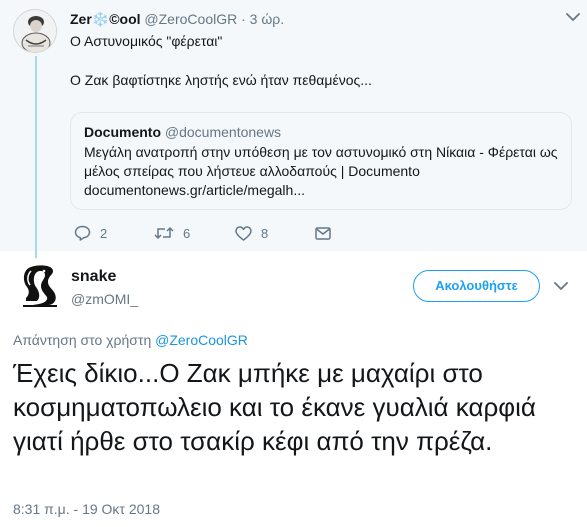 This screenshot has height=527, width=587. I want to click on direct-message-icon, so click(323, 233).